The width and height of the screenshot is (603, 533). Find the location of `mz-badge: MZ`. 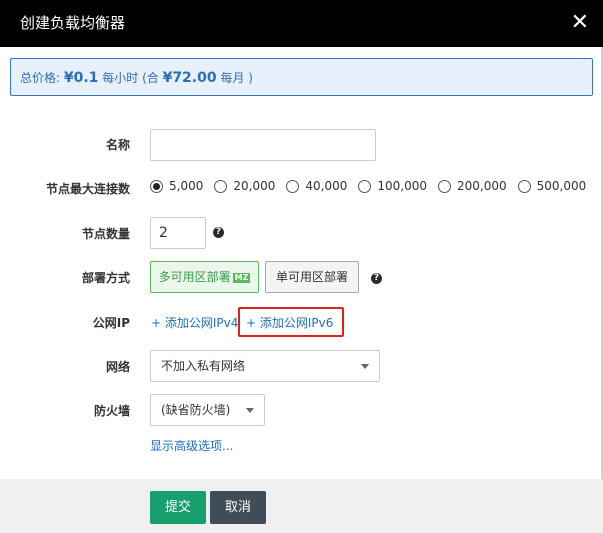

mz-badge: MZ is located at coordinates (241, 278).